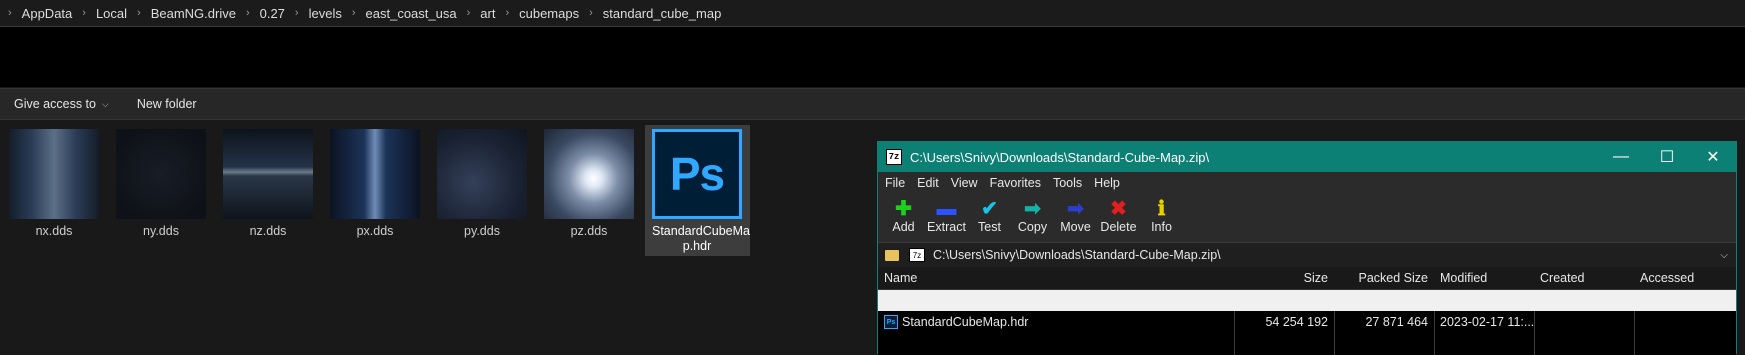 The height and width of the screenshot is (355, 1745). Describe the element at coordinates (1032, 227) in the screenshot. I see `copy-label: Copy` at that location.